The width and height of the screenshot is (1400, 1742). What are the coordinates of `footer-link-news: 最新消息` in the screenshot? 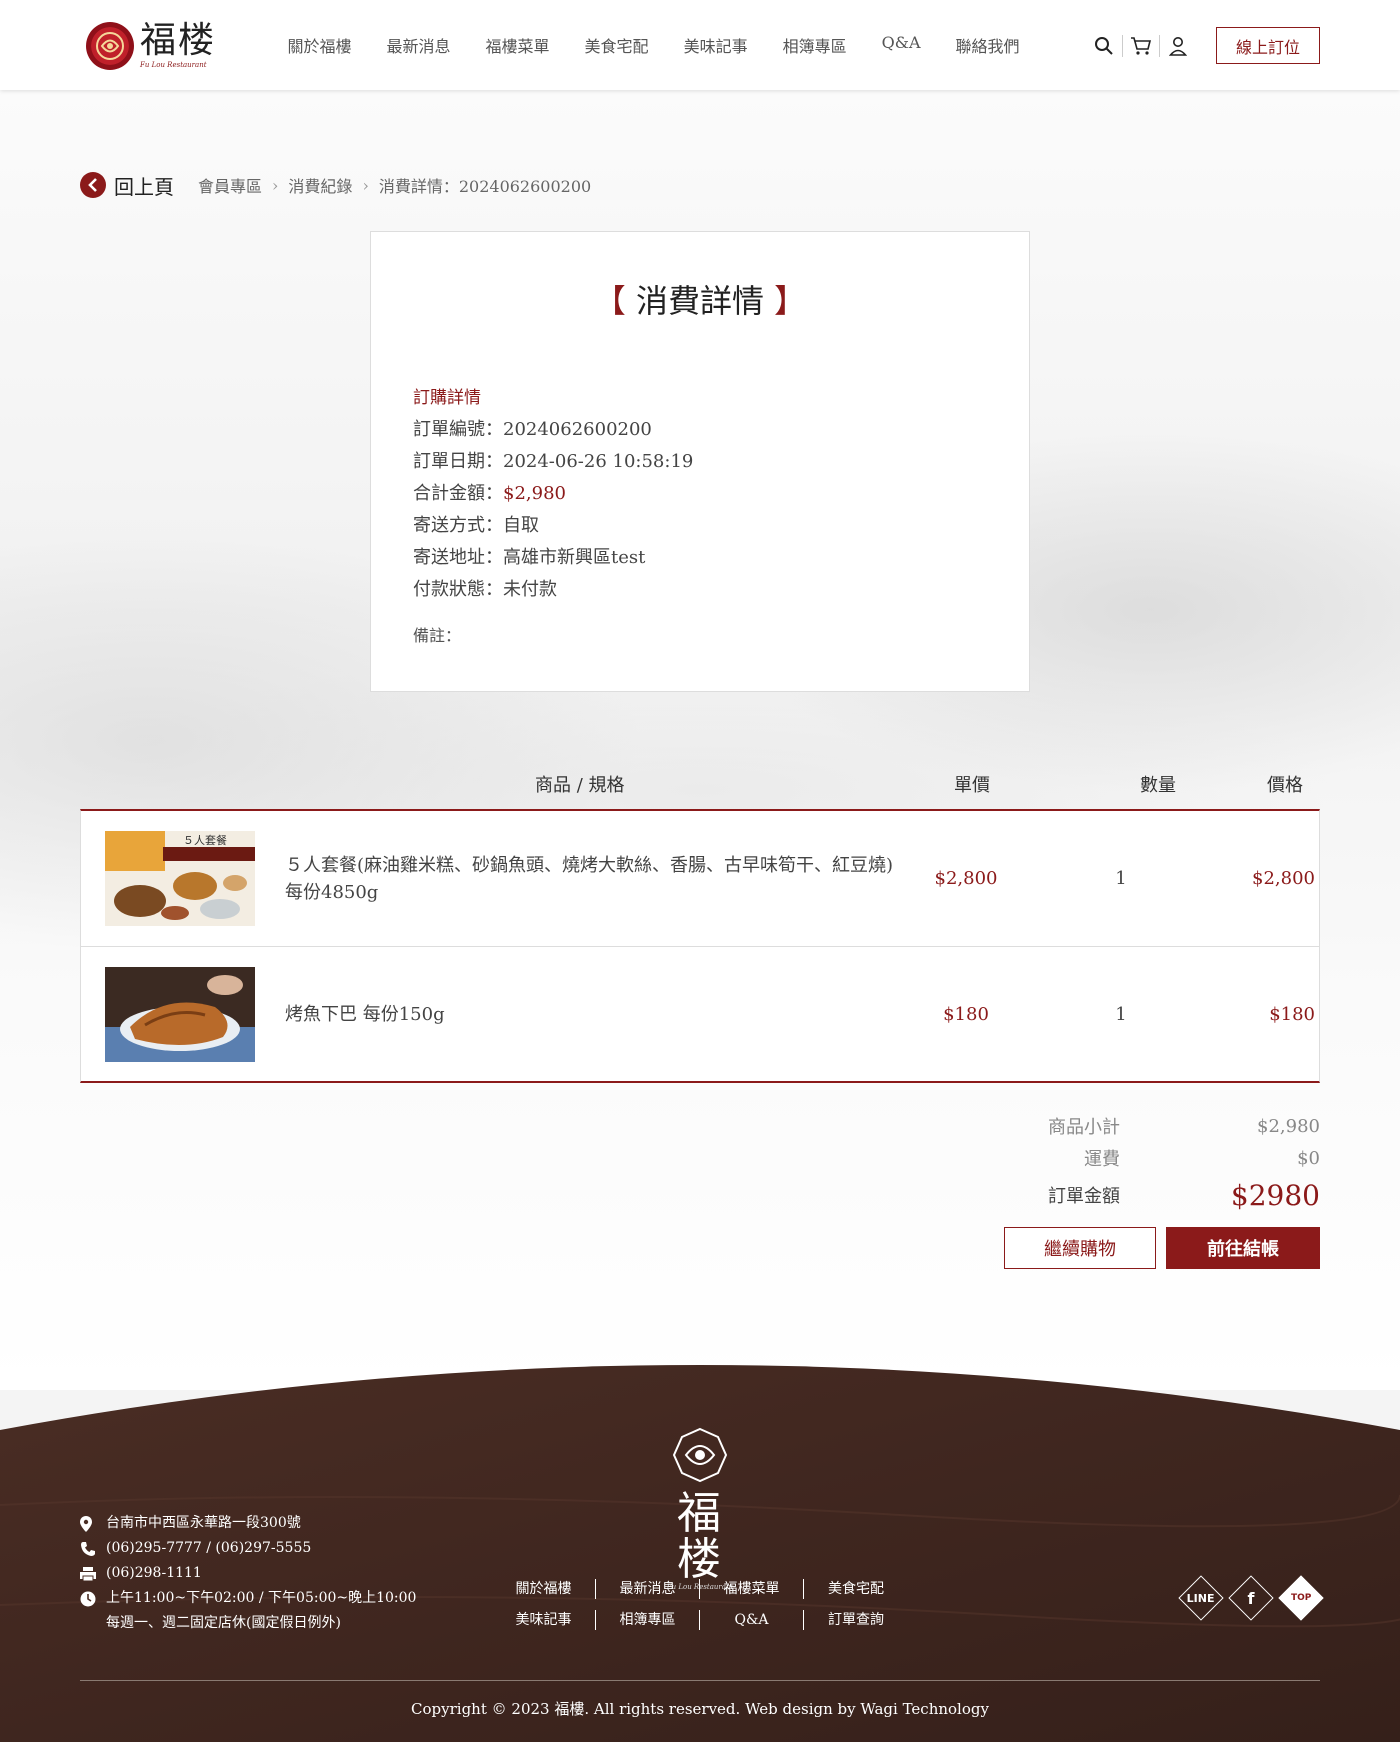 It's located at (648, 1588).